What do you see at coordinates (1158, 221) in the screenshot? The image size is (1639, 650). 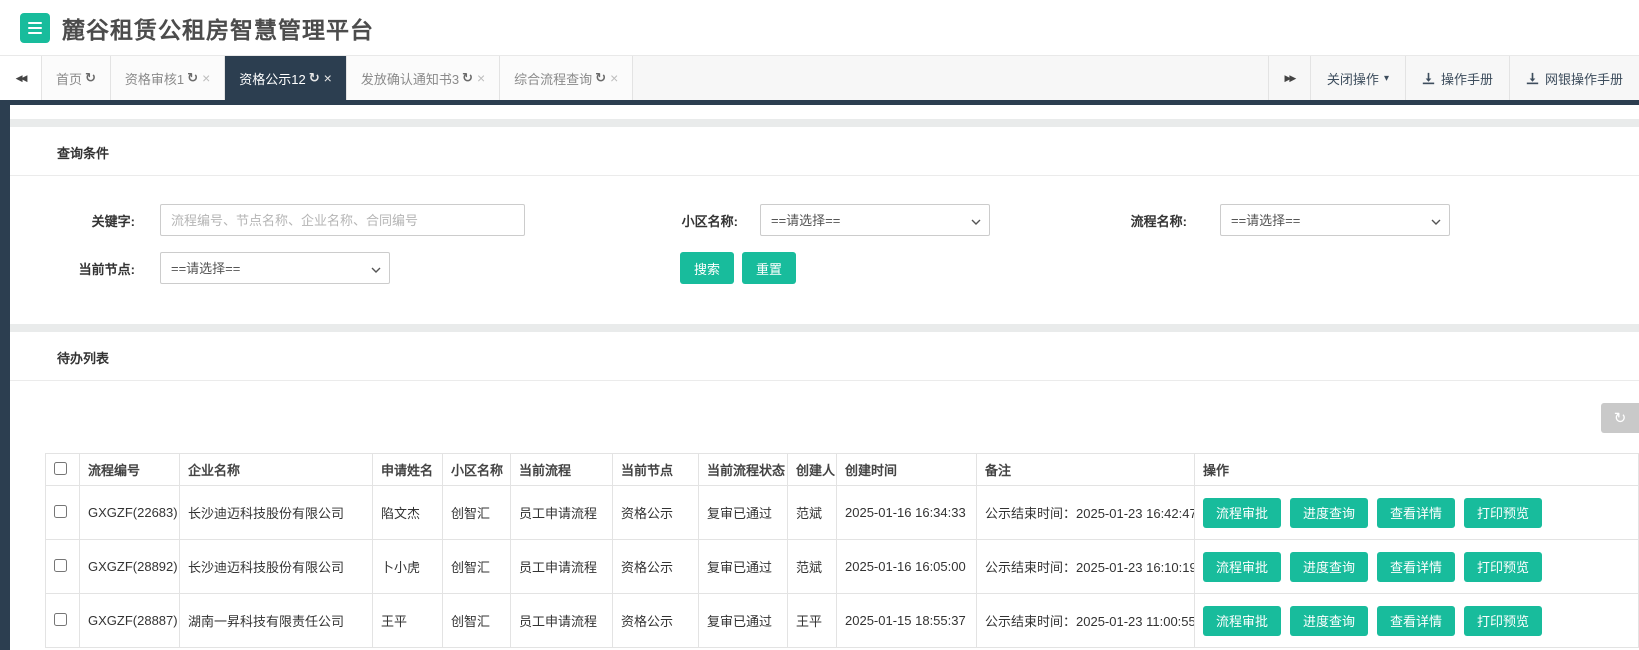 I see `process-name-label: 流程名称:` at bounding box center [1158, 221].